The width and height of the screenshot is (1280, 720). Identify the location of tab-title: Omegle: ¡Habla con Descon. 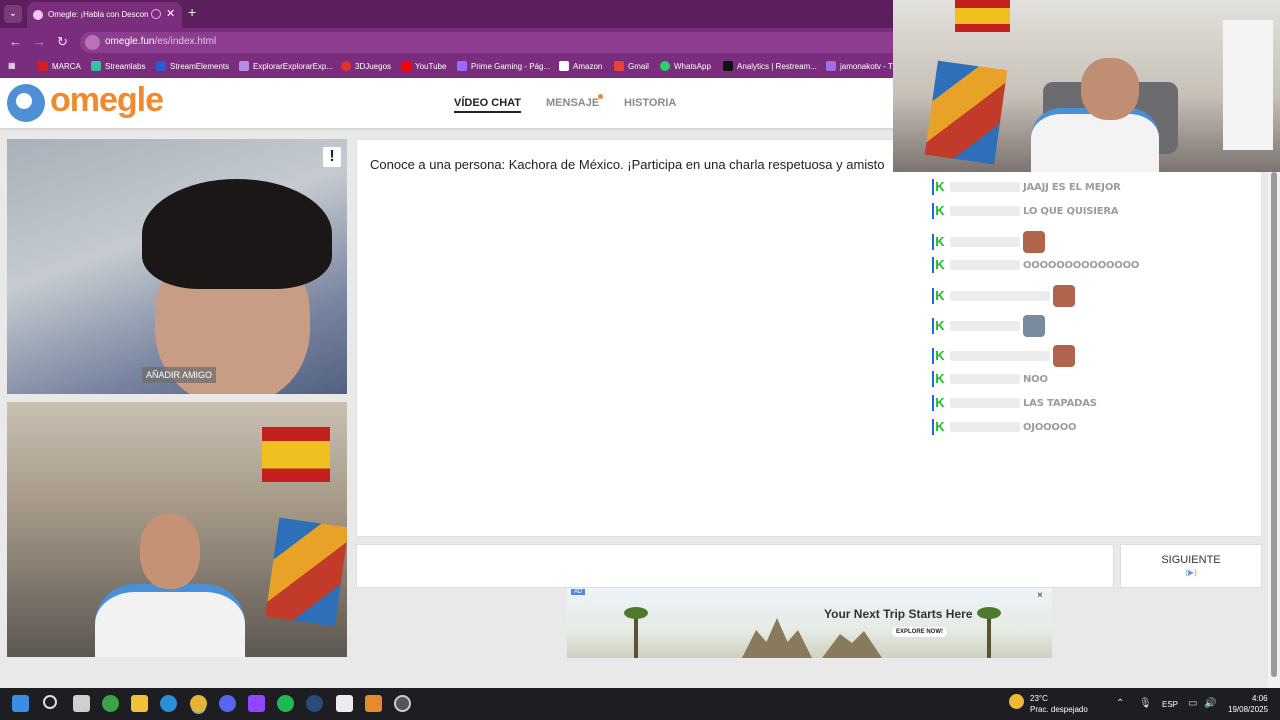
(98, 14).